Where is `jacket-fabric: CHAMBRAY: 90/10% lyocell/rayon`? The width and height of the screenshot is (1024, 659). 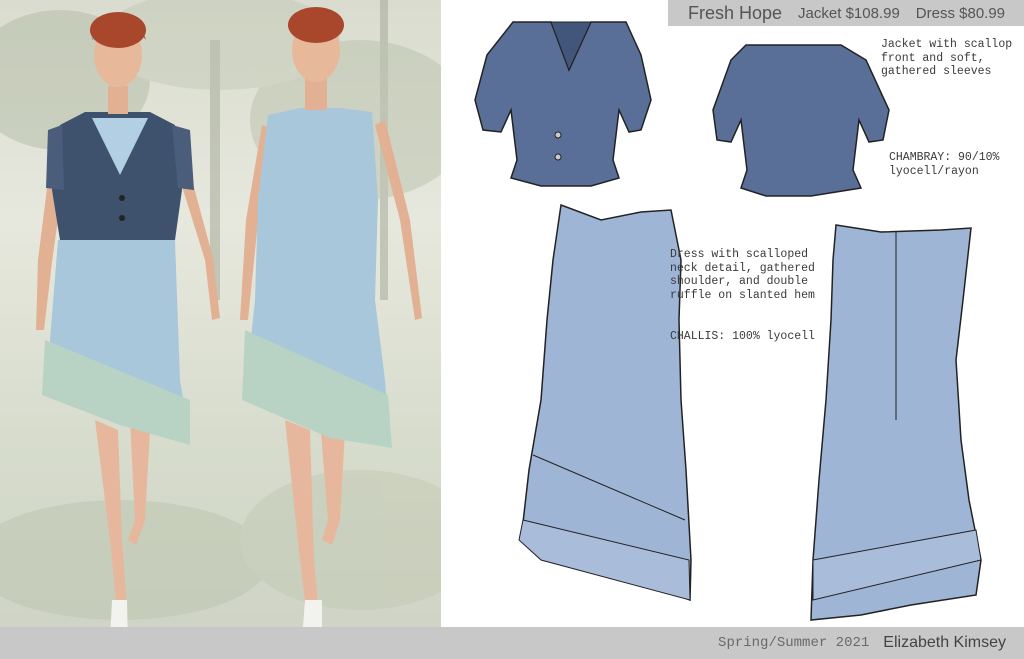 jacket-fabric: CHAMBRAY: 90/10% lyocell/rayon is located at coordinates (944, 164).